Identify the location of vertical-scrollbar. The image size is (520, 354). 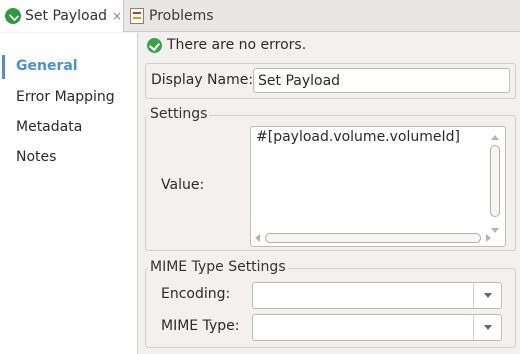
(495, 182).